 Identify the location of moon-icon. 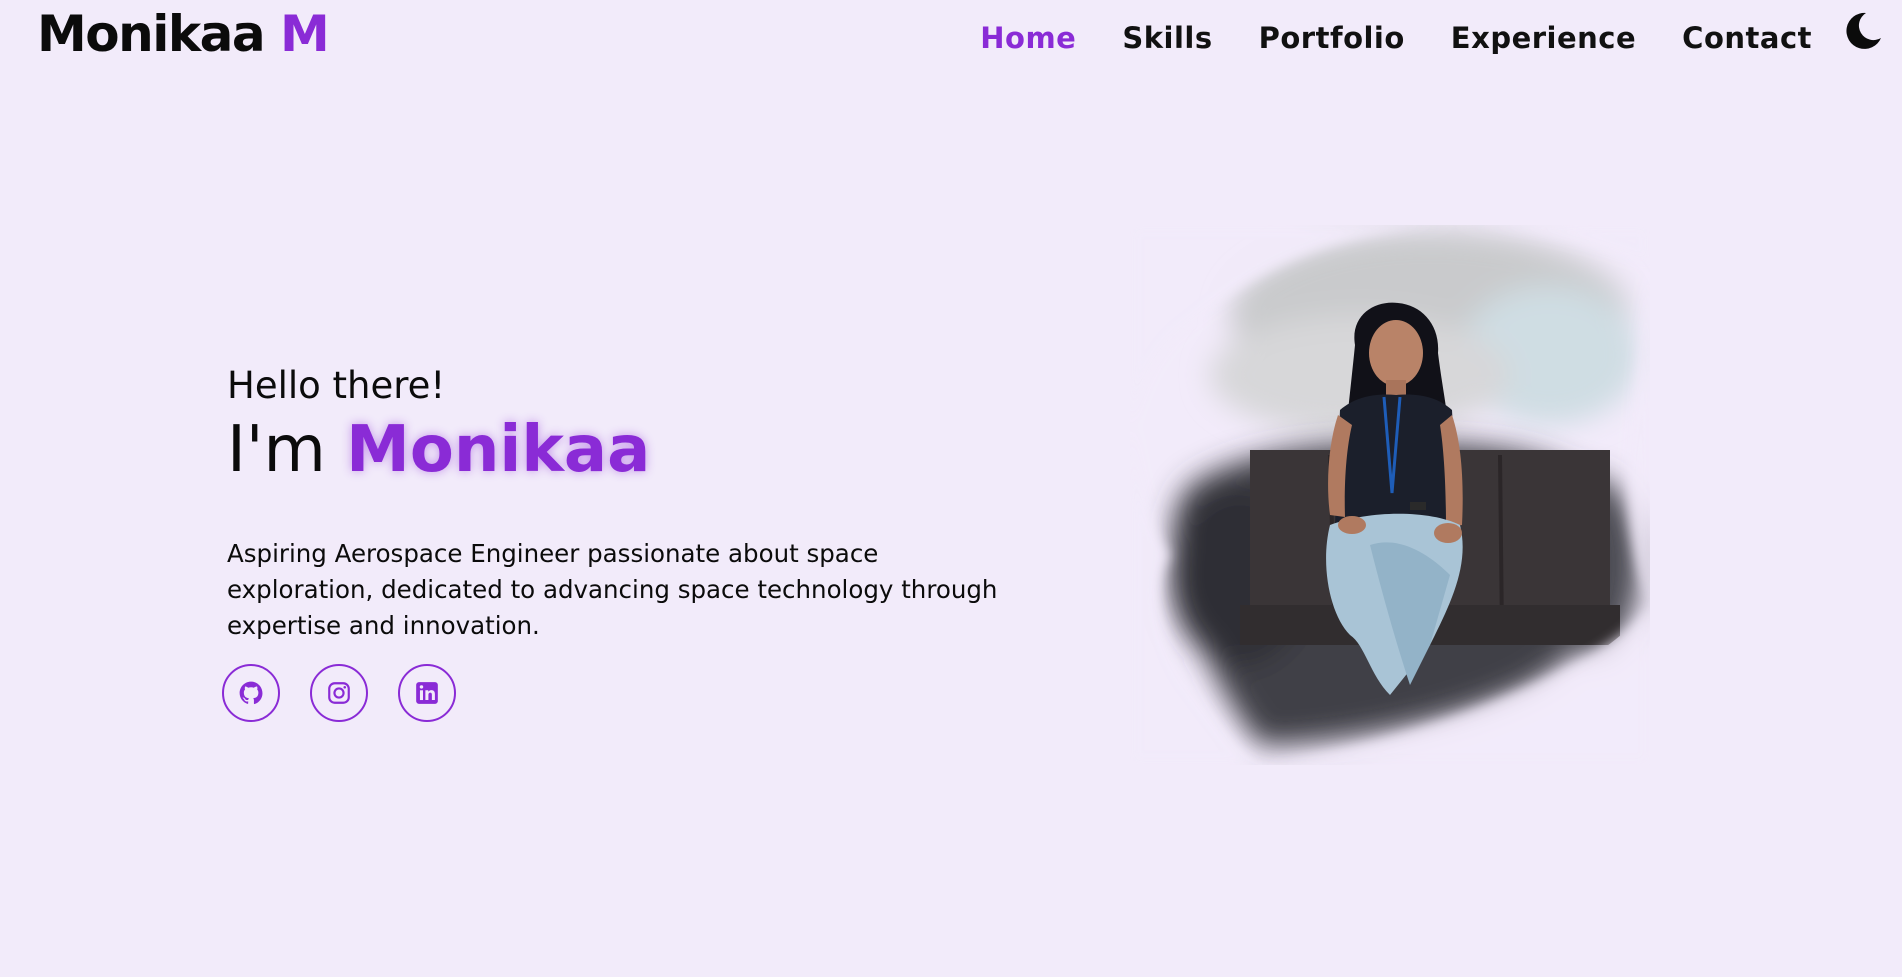
(1863, 30).